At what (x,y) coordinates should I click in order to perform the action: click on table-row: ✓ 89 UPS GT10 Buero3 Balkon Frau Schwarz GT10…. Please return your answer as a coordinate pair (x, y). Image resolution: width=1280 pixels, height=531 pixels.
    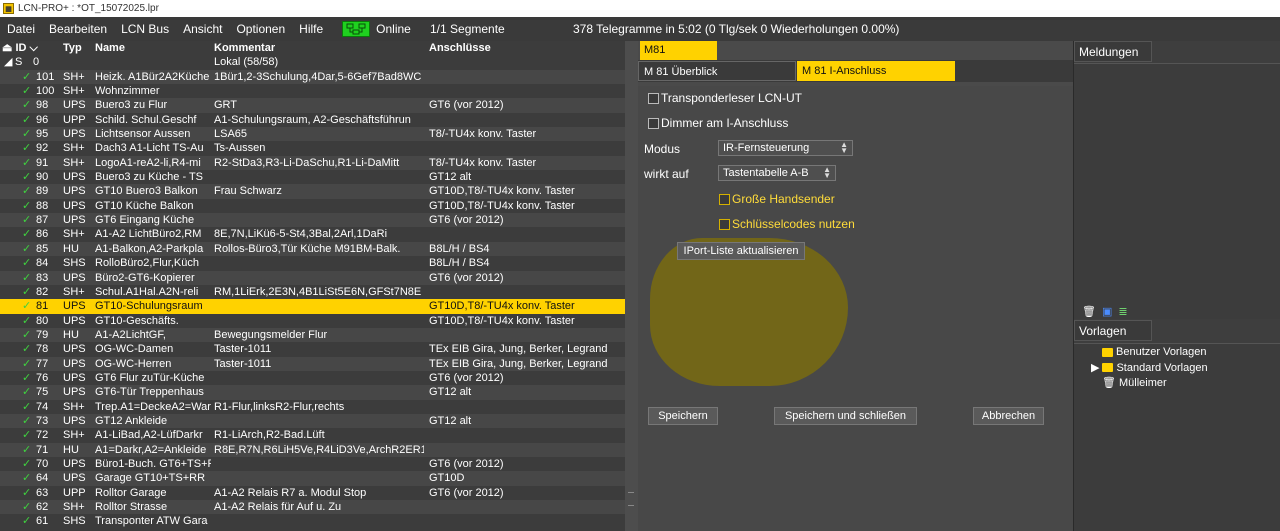
    Looking at the image, I should click on (312, 191).